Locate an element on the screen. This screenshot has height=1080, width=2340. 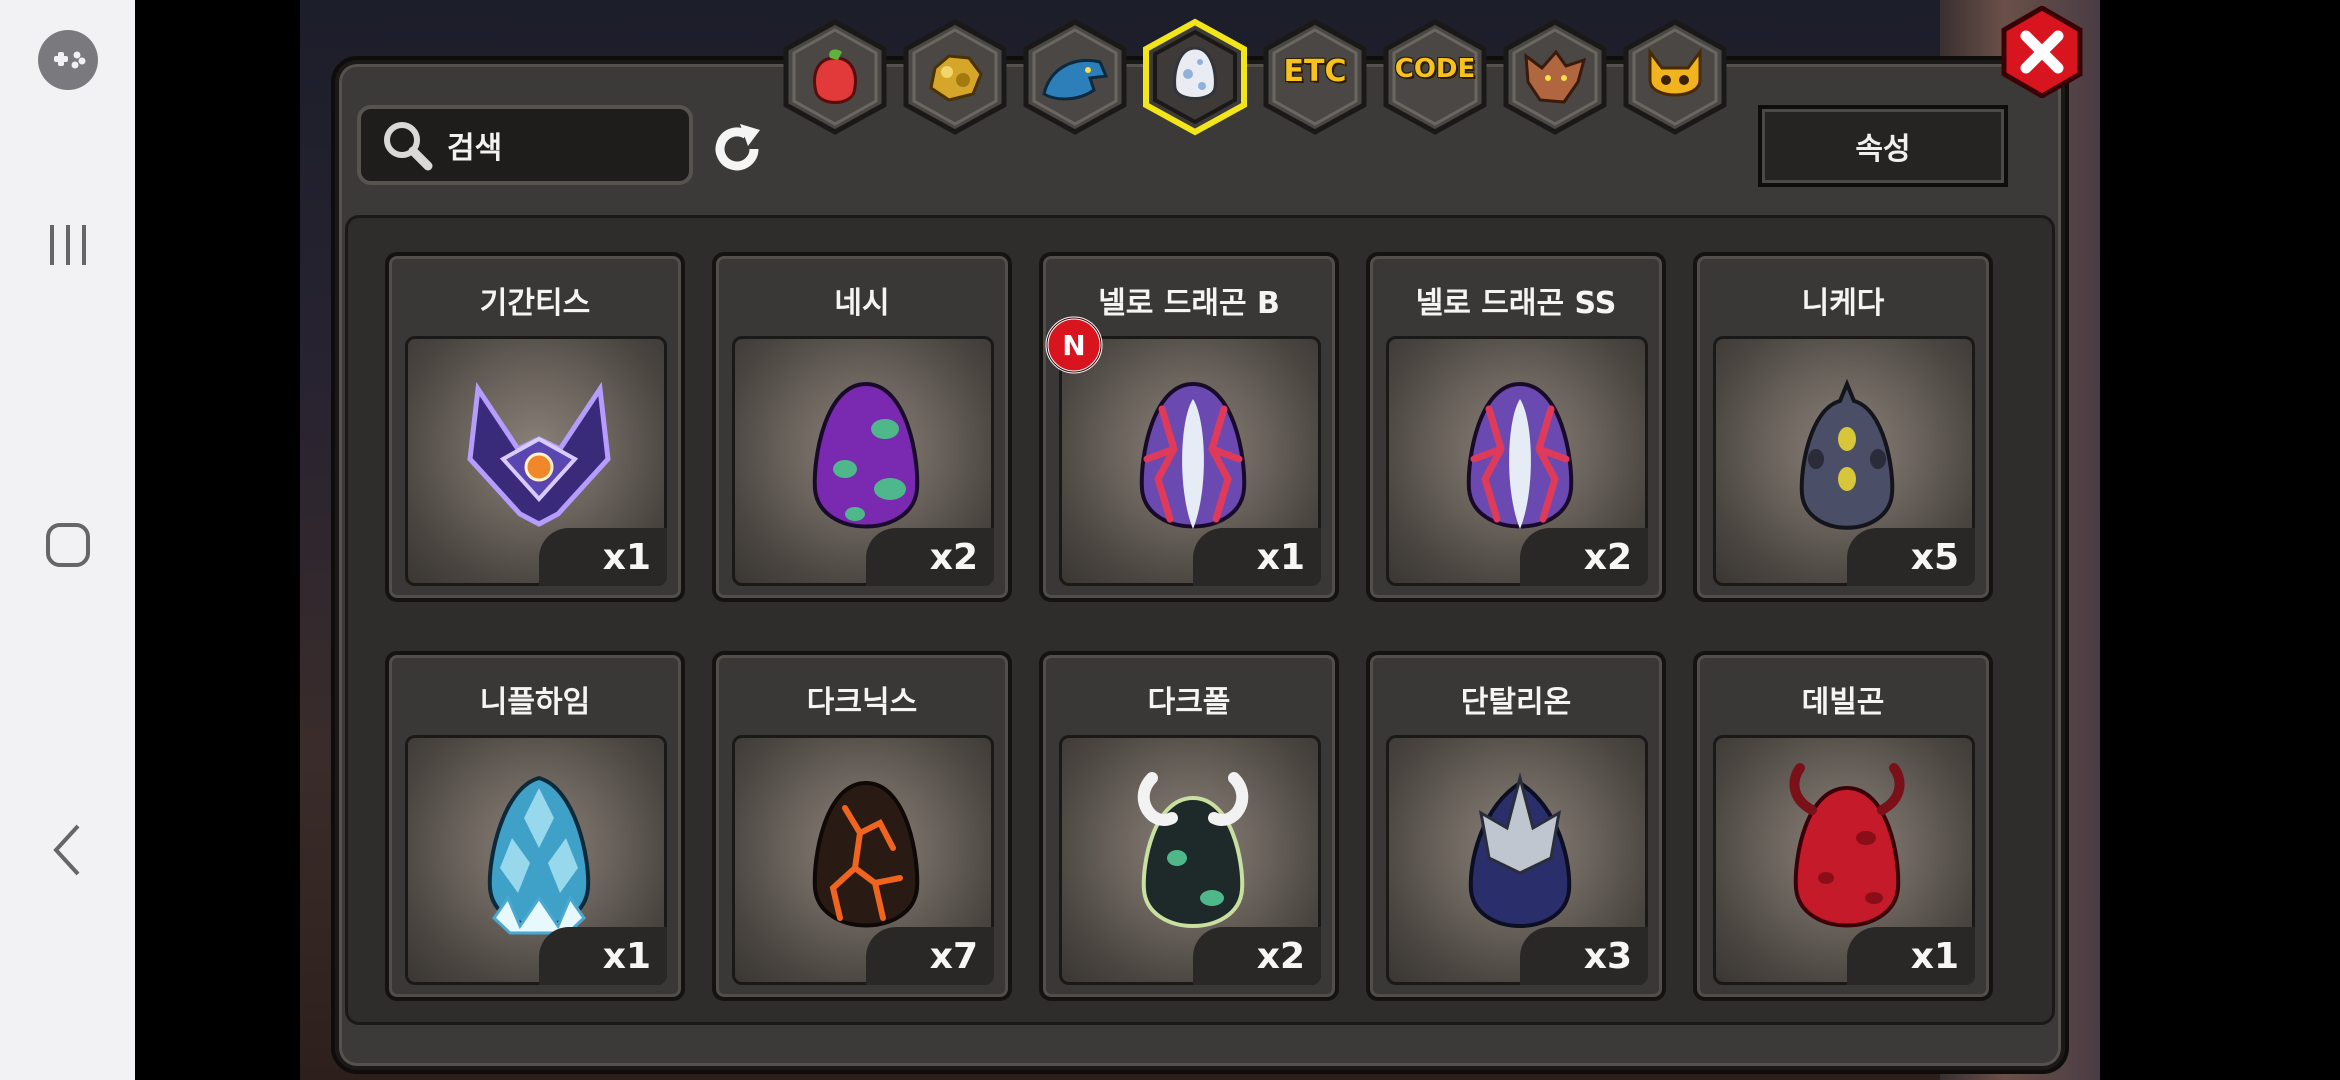
recent-apps-icon is located at coordinates (67, 245).